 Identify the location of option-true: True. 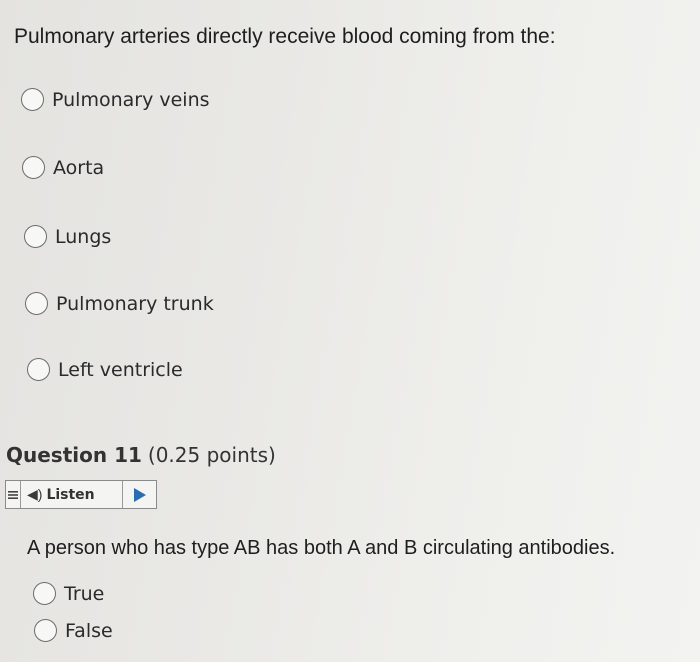
(68, 593).